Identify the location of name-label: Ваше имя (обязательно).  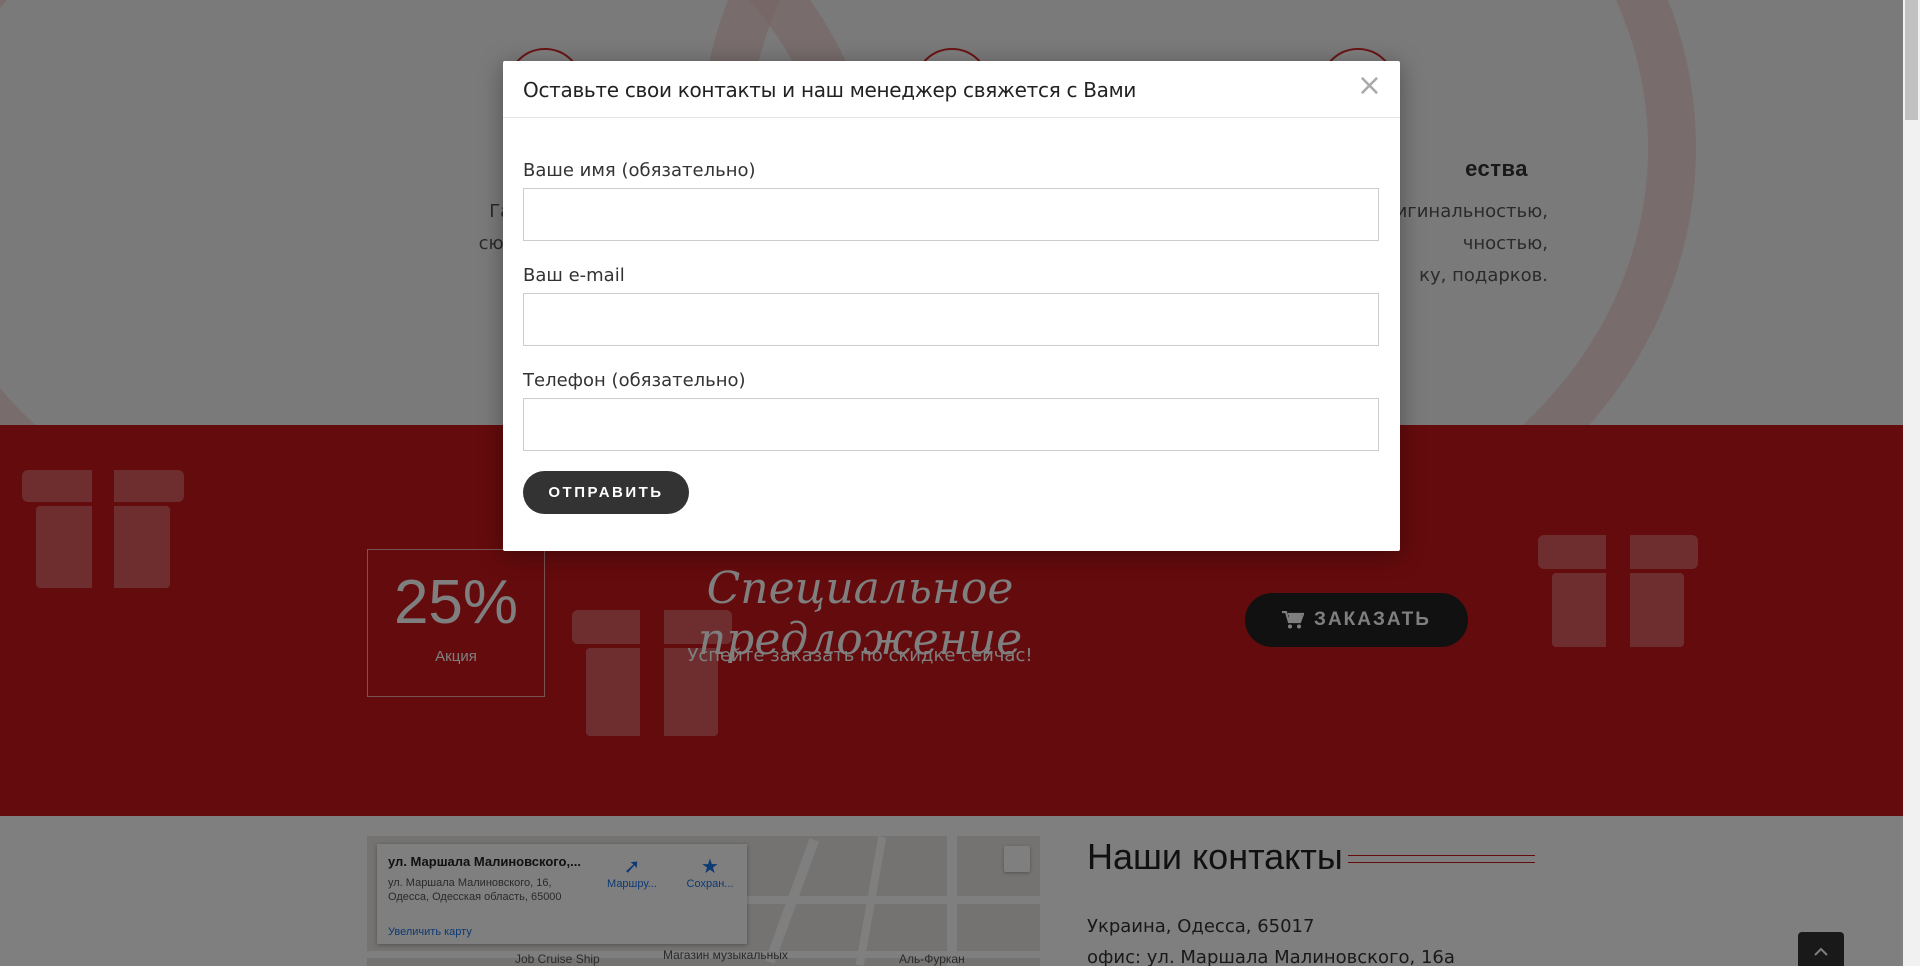
(639, 170).